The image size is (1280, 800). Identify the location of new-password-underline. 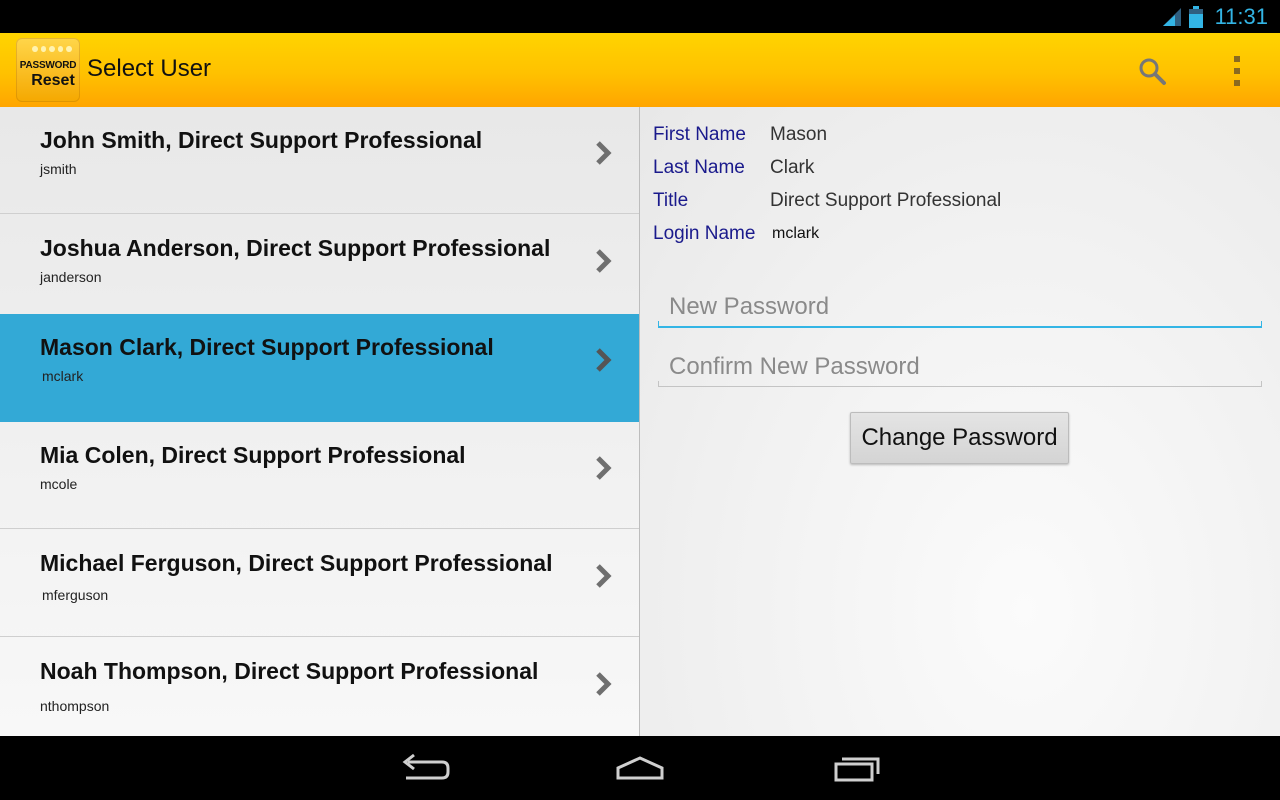
(960, 327).